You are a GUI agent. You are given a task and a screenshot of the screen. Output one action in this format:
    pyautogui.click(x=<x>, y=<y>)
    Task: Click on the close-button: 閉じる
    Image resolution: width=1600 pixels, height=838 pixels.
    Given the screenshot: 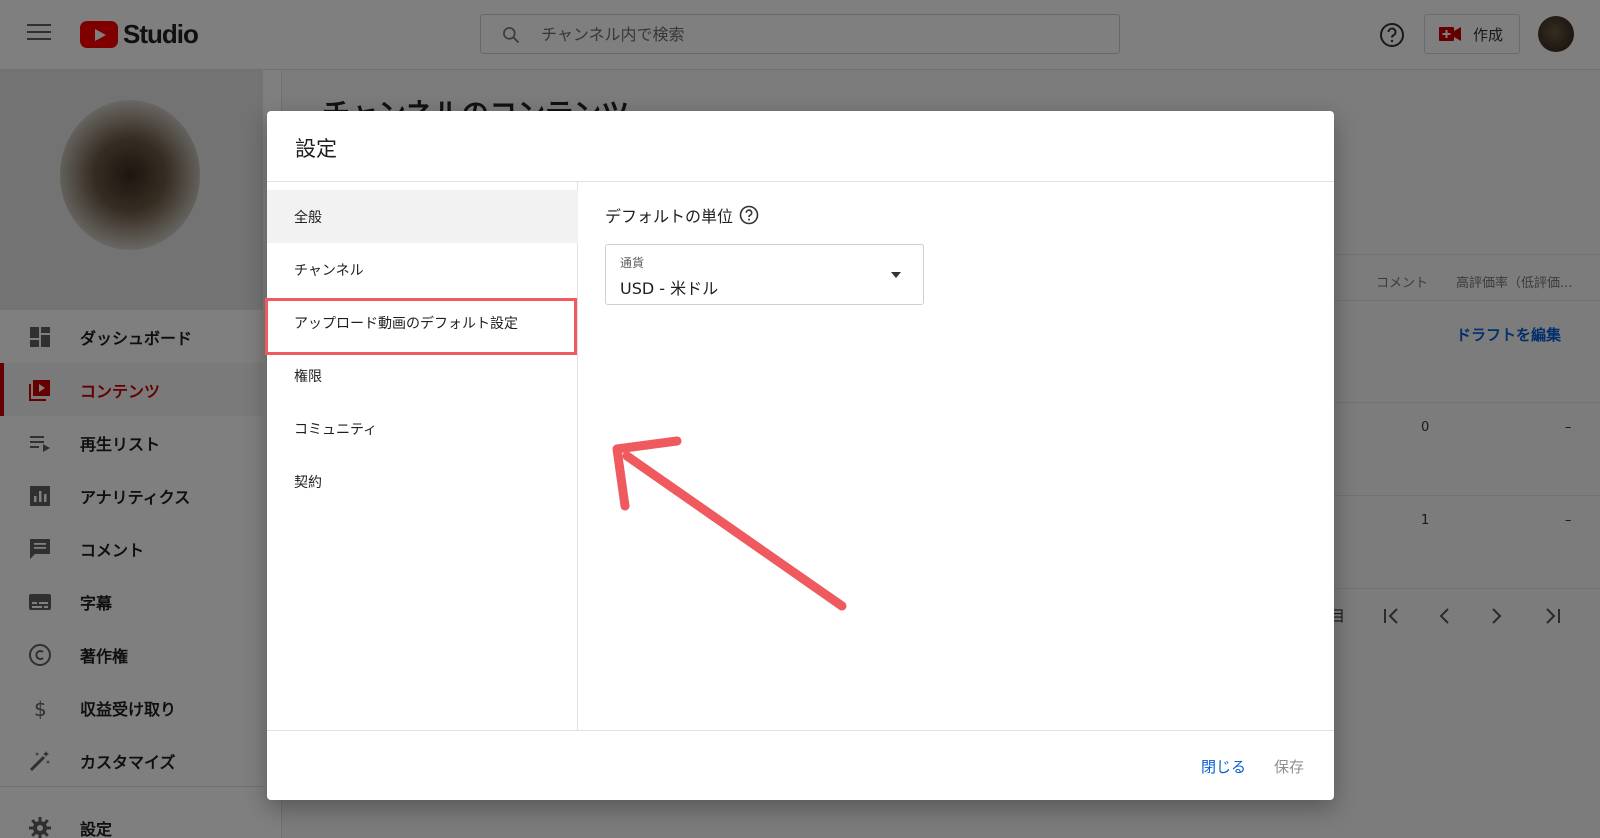 What is the action you would take?
    pyautogui.click(x=1223, y=766)
    